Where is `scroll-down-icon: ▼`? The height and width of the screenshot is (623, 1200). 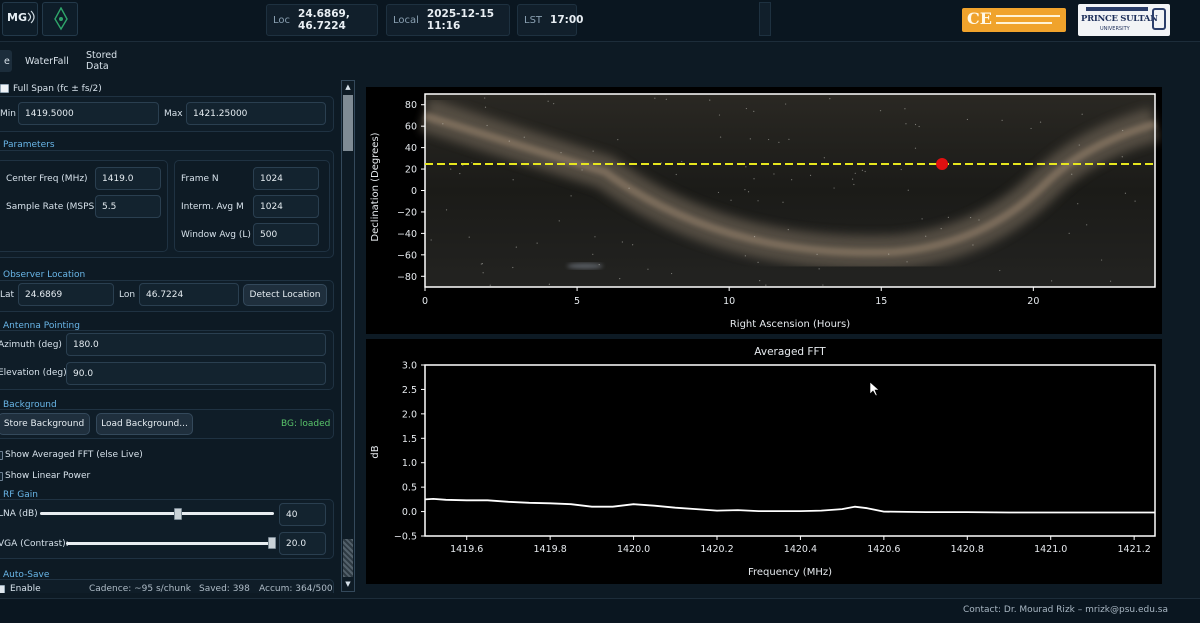 scroll-down-icon: ▼ is located at coordinates (348, 584).